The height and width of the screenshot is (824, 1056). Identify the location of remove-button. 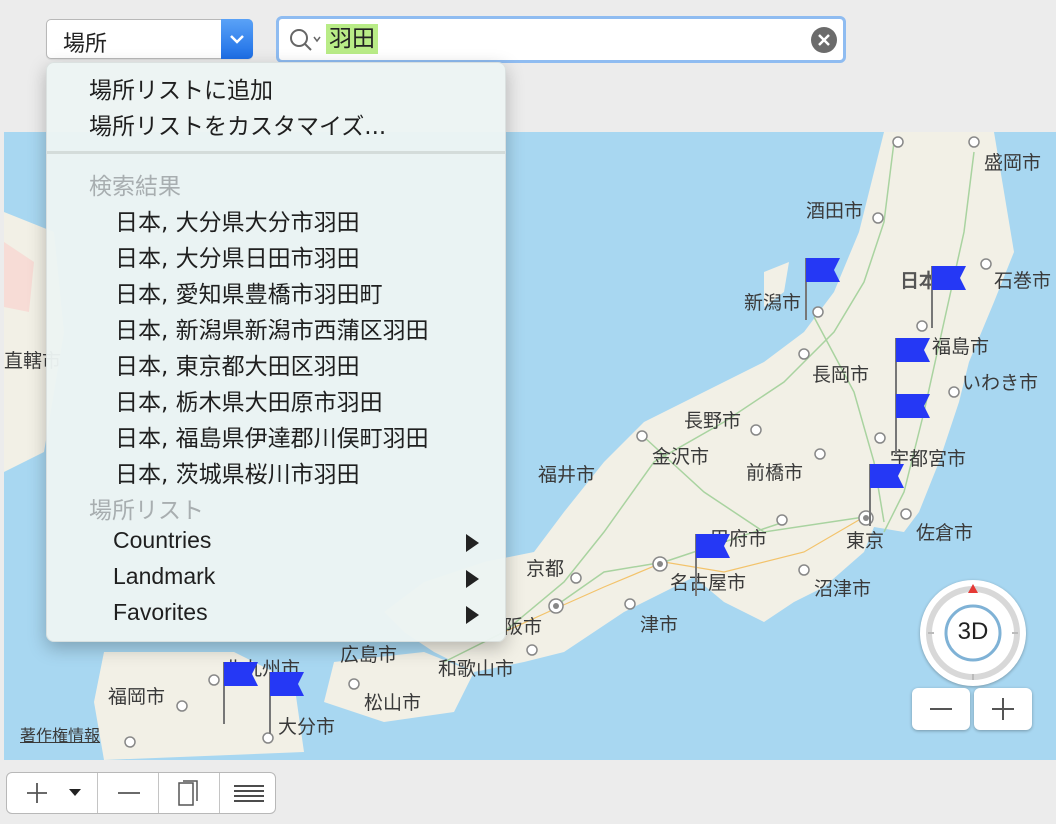
(128, 793).